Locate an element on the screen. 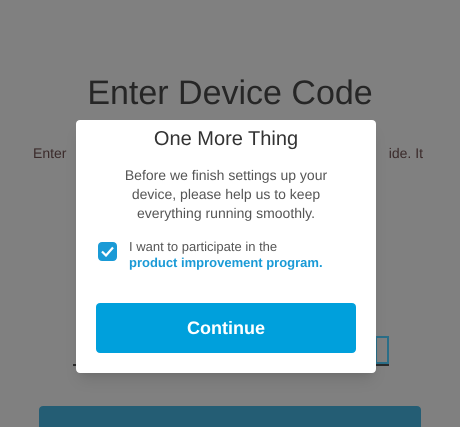  page-title: Enter Device Code is located at coordinates (230, 93).